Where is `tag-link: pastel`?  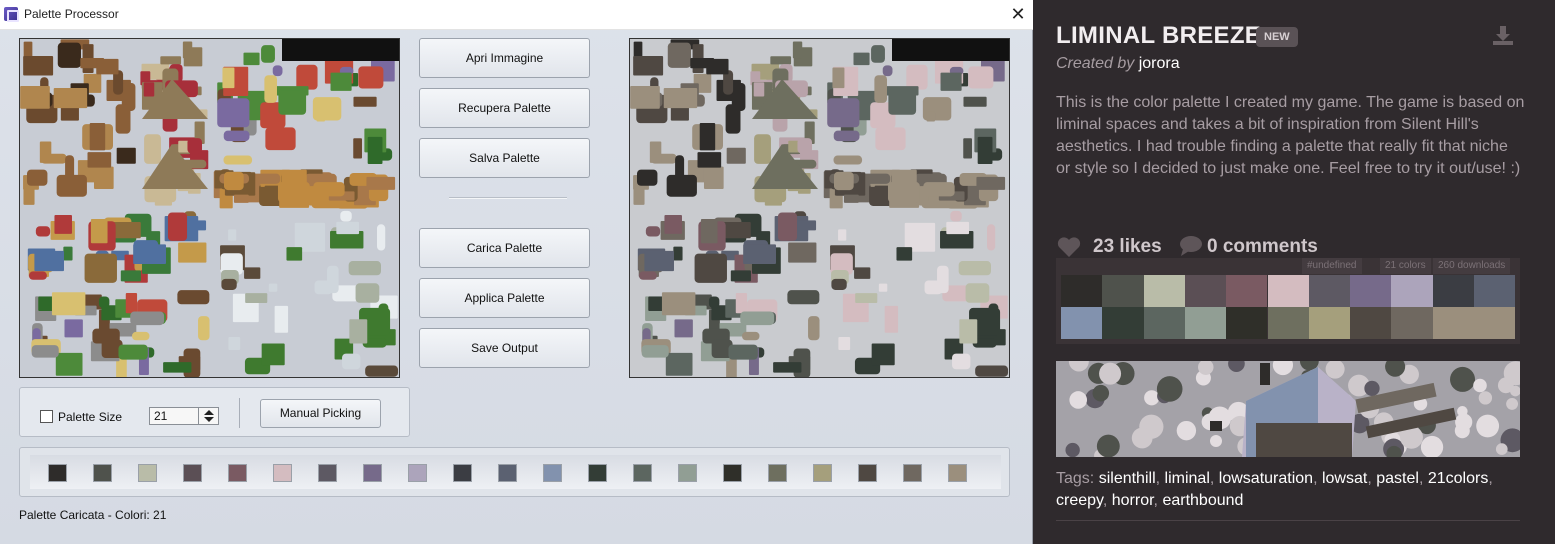
tag-link: pastel is located at coordinates (1397, 478).